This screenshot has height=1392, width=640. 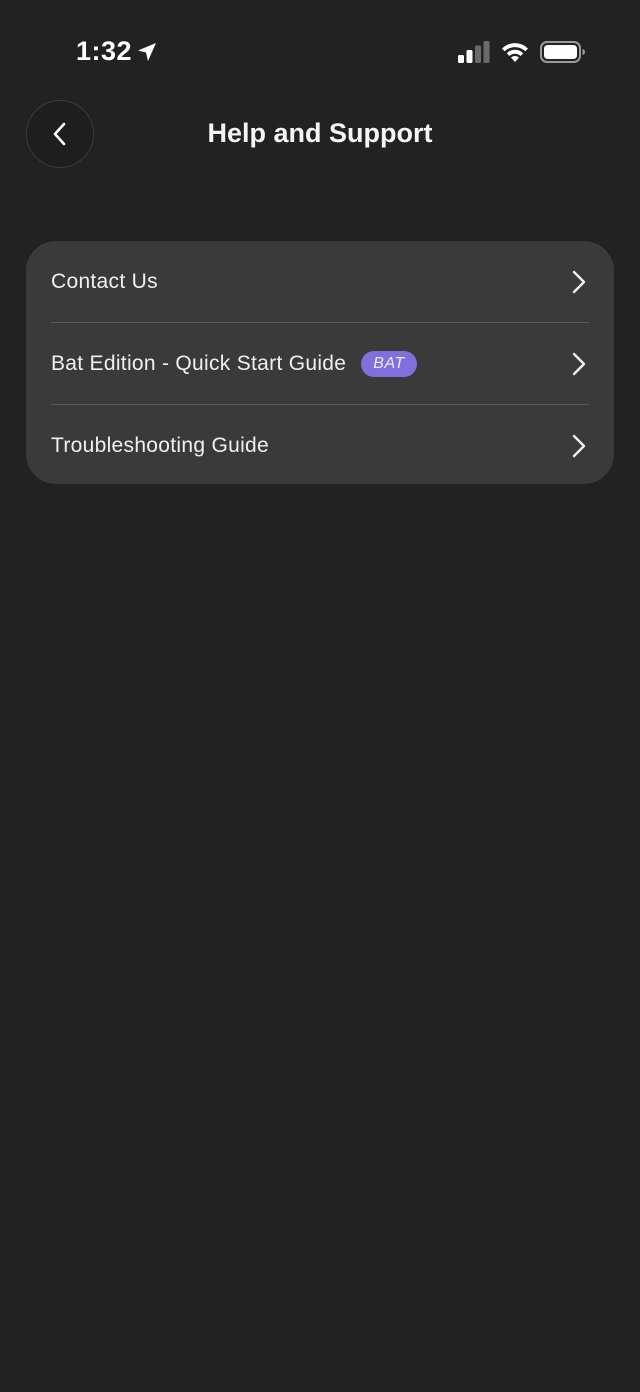 I want to click on chevron-left-icon, so click(x=59, y=134).